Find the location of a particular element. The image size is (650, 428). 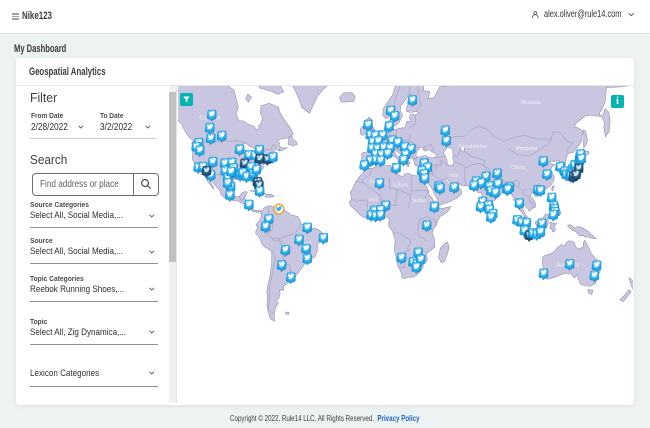

svg-text: Libya is located at coordinates (401, 185).